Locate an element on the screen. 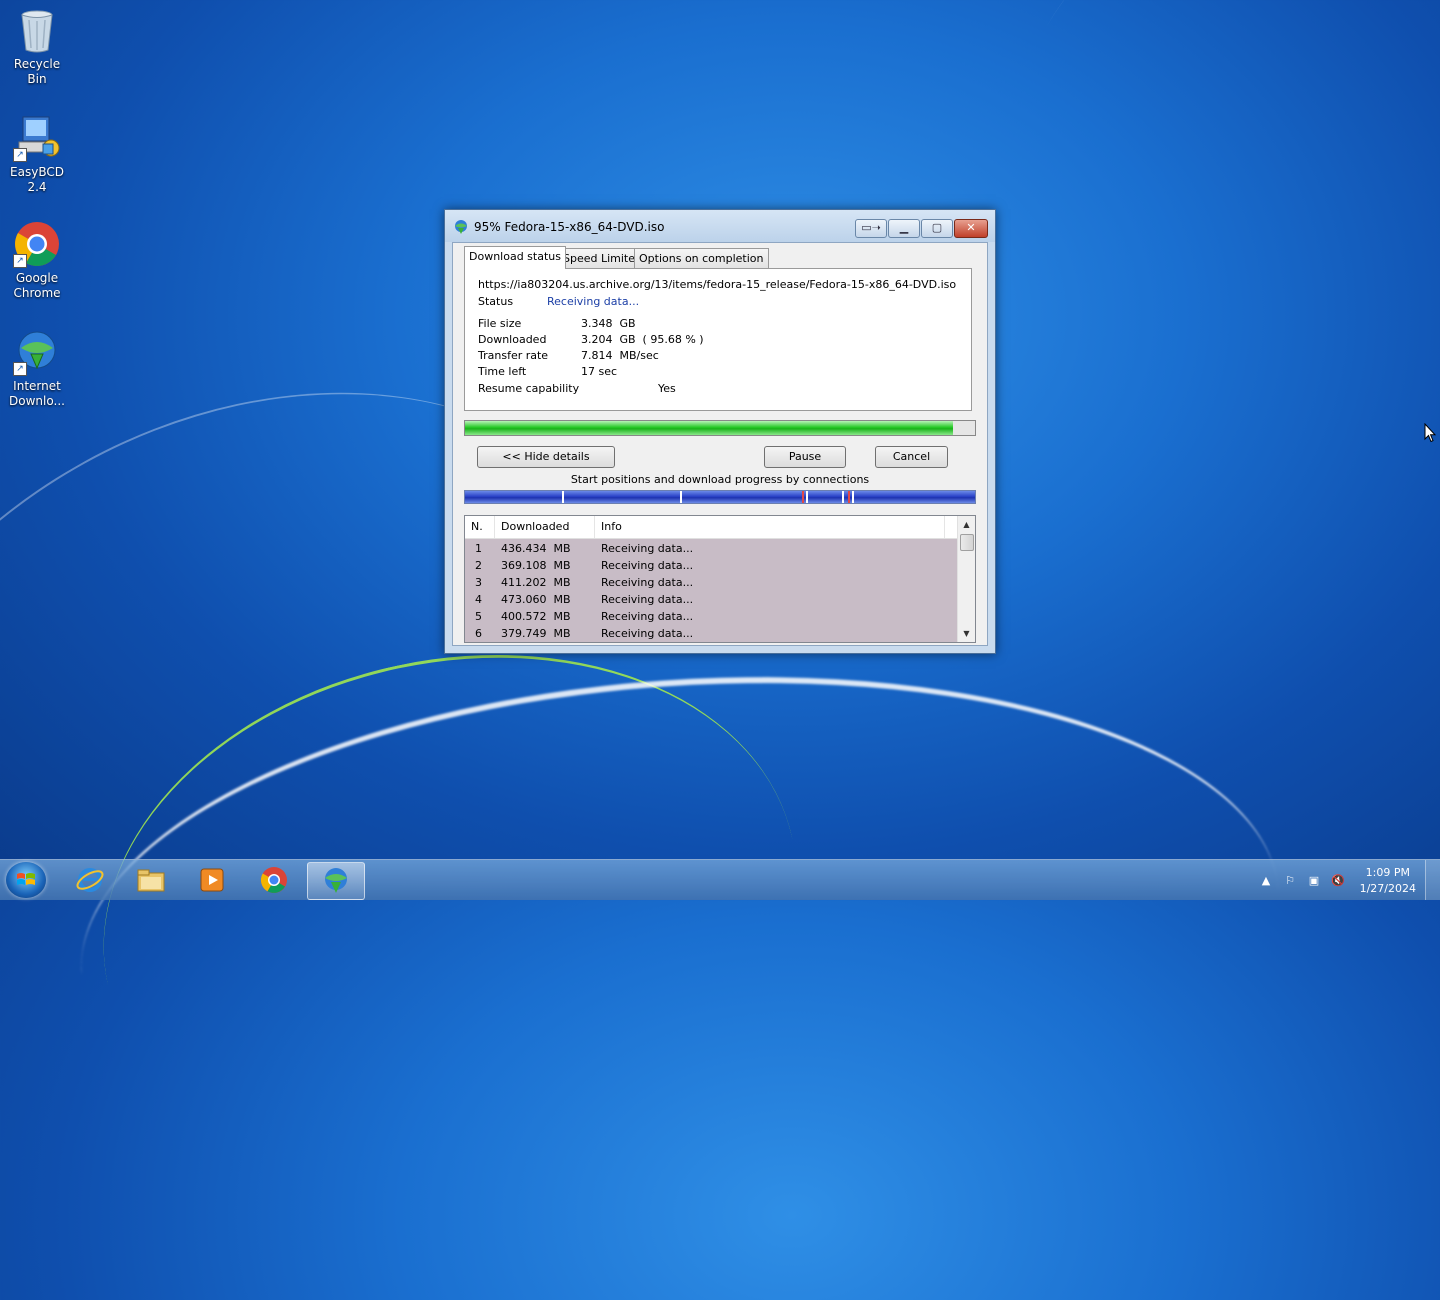 The image size is (1440, 1300). close-button: ✕ is located at coordinates (971, 228).